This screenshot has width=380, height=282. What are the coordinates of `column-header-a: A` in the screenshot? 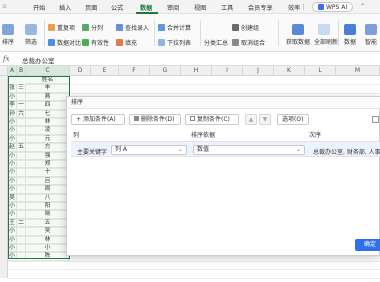 It's located at (12, 71).